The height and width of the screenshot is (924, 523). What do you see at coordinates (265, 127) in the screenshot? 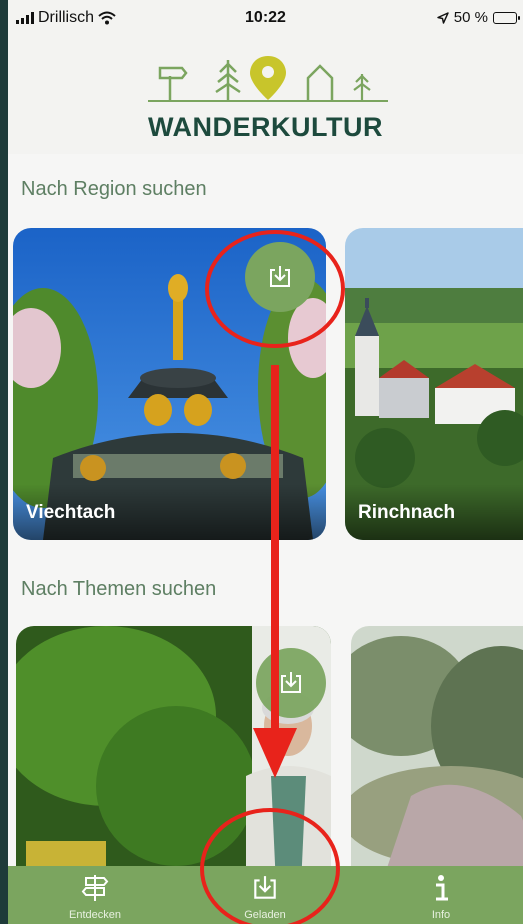
I see `logo-wordmark: WANDERKULTUR` at bounding box center [265, 127].